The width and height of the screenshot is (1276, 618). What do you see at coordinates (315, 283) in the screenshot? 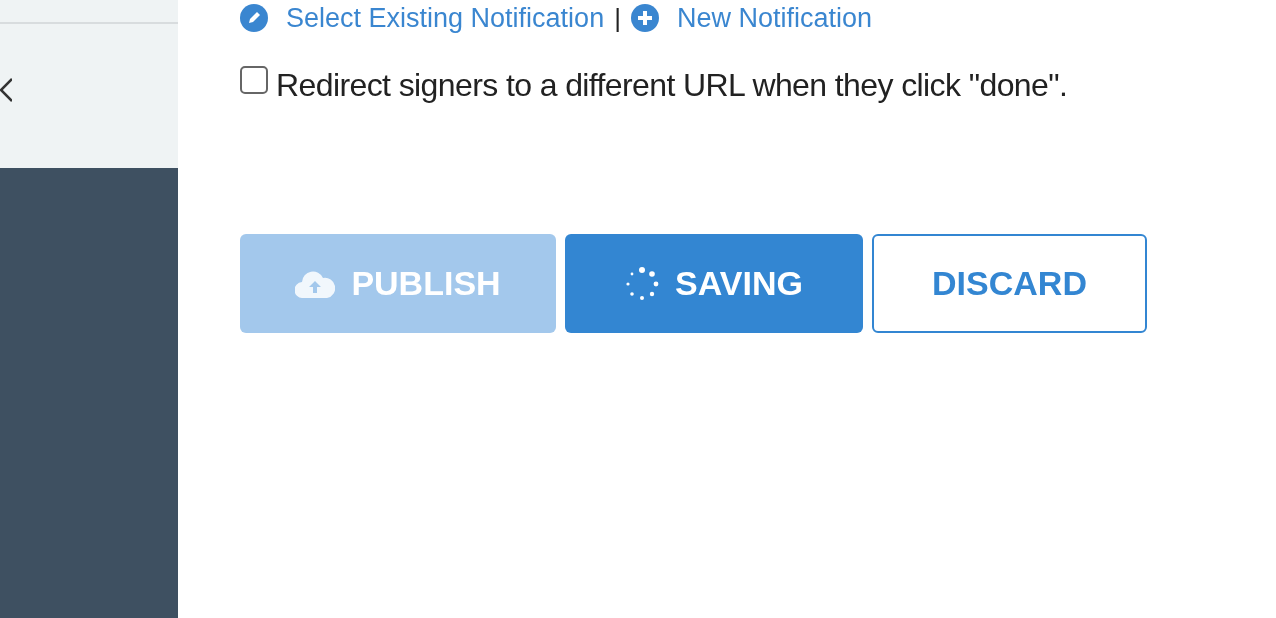
I see `cloud-upload-icon` at bounding box center [315, 283].